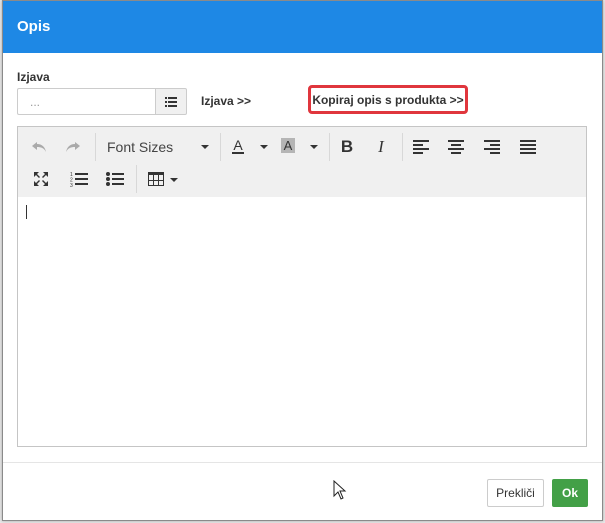  I want to click on align-left-button, so click(421, 147).